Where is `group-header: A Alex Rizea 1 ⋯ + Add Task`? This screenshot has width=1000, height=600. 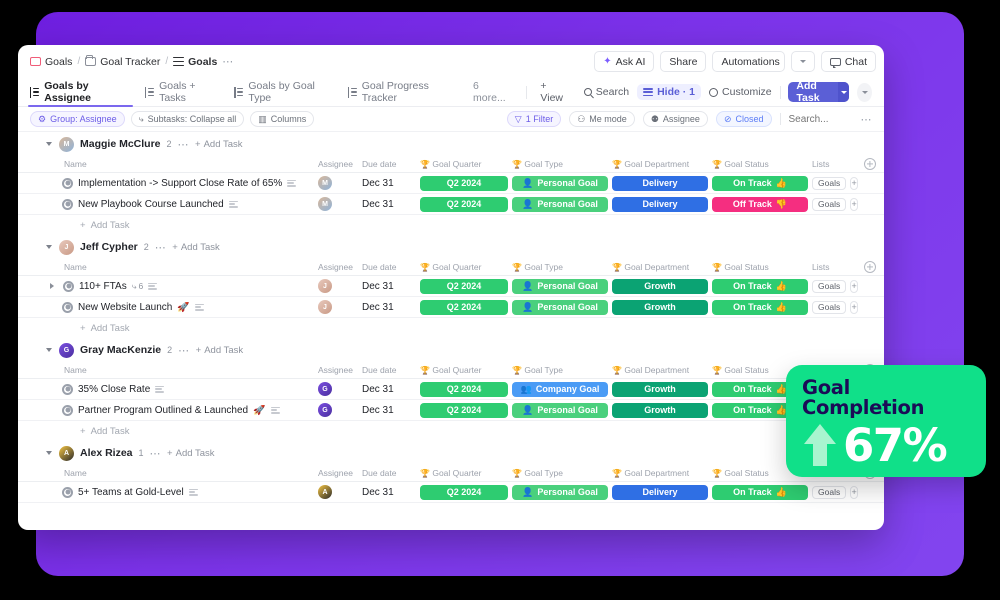
group-header: A Alex Rizea 1 ⋯ + Add Task is located at coordinates (451, 453).